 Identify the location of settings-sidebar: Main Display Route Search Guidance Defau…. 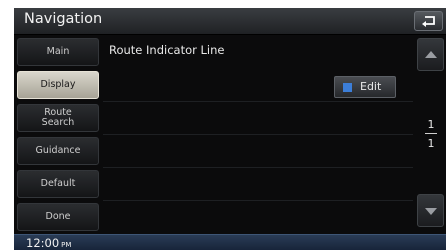
(58, 134).